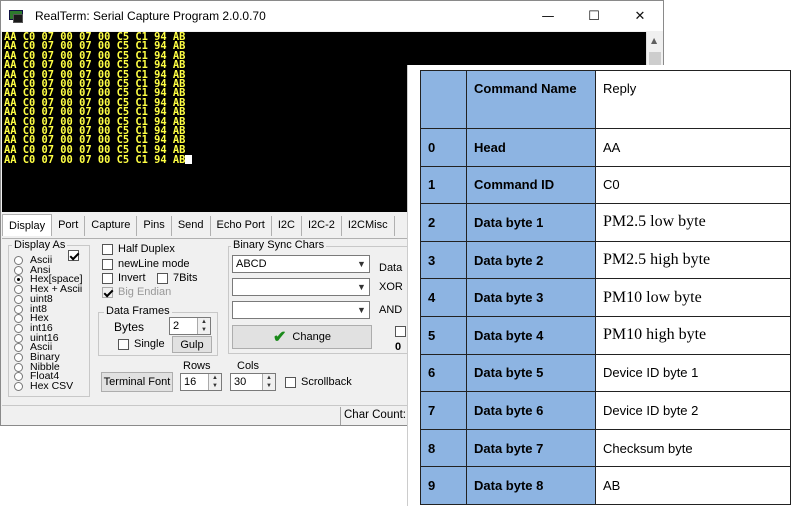 The height and width of the screenshot is (506, 800). I want to click on bytes-spinner: 2 ▲ ▼, so click(190, 326).